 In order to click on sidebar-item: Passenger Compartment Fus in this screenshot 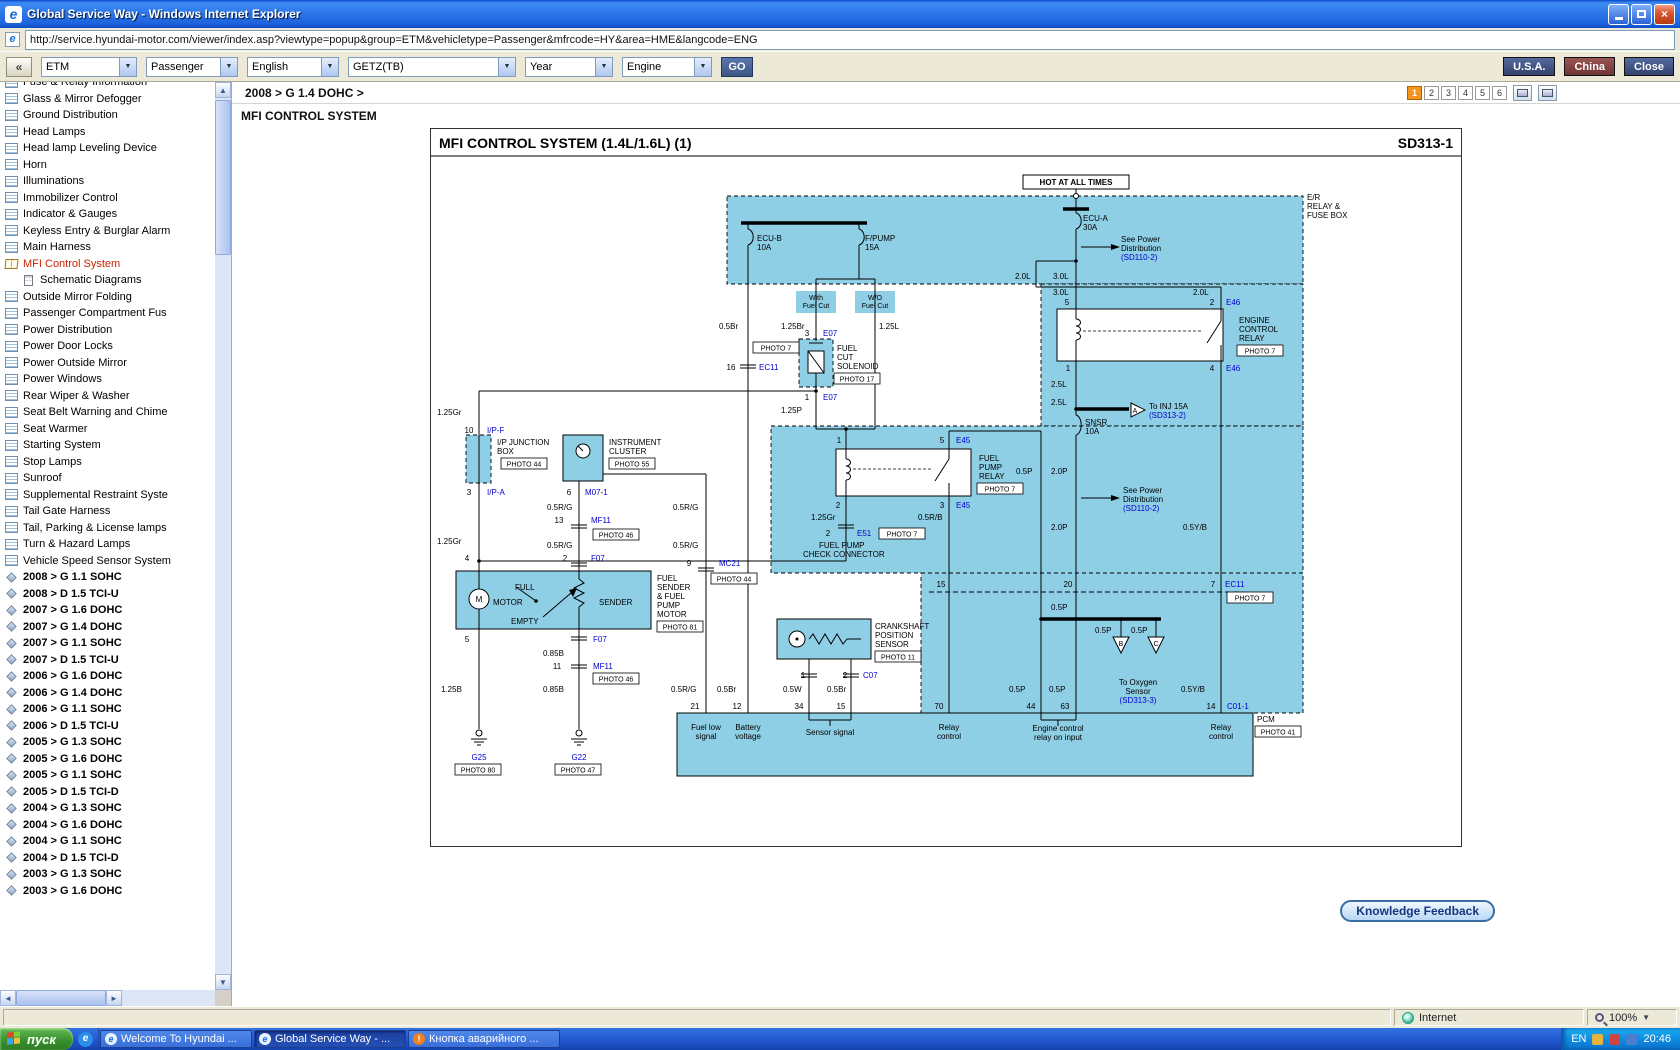, I will do `click(110, 313)`.